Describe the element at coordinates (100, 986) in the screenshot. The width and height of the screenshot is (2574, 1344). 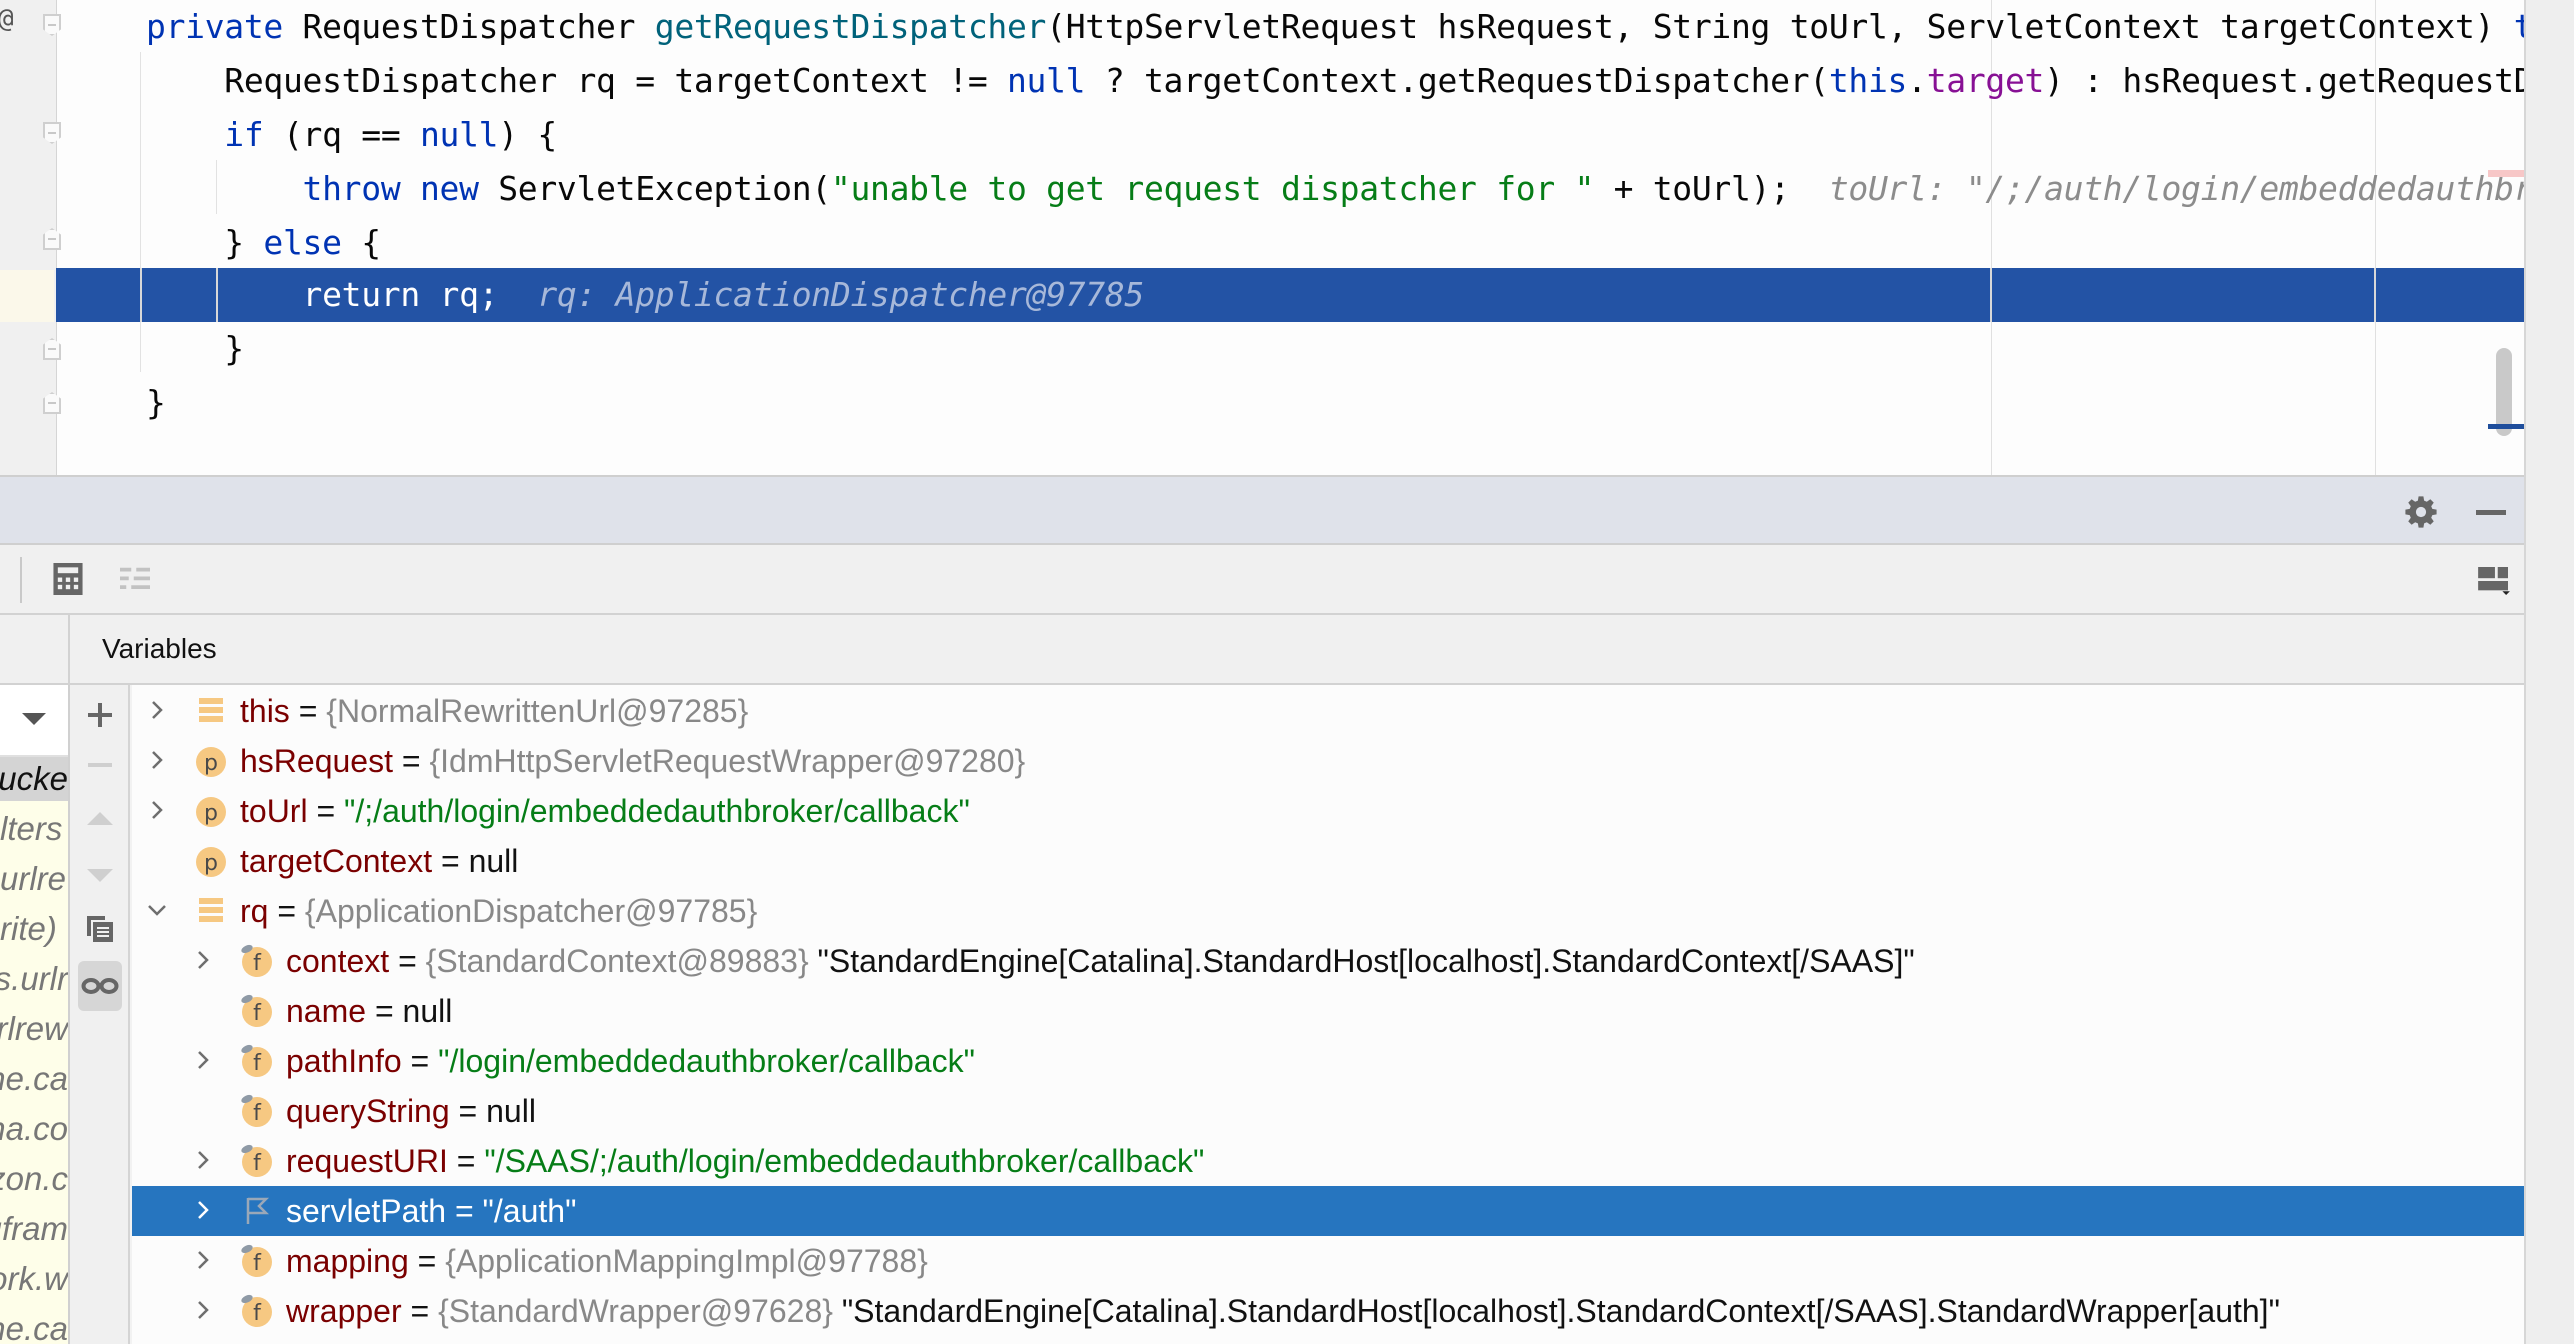
I see `show-watches-button` at that location.